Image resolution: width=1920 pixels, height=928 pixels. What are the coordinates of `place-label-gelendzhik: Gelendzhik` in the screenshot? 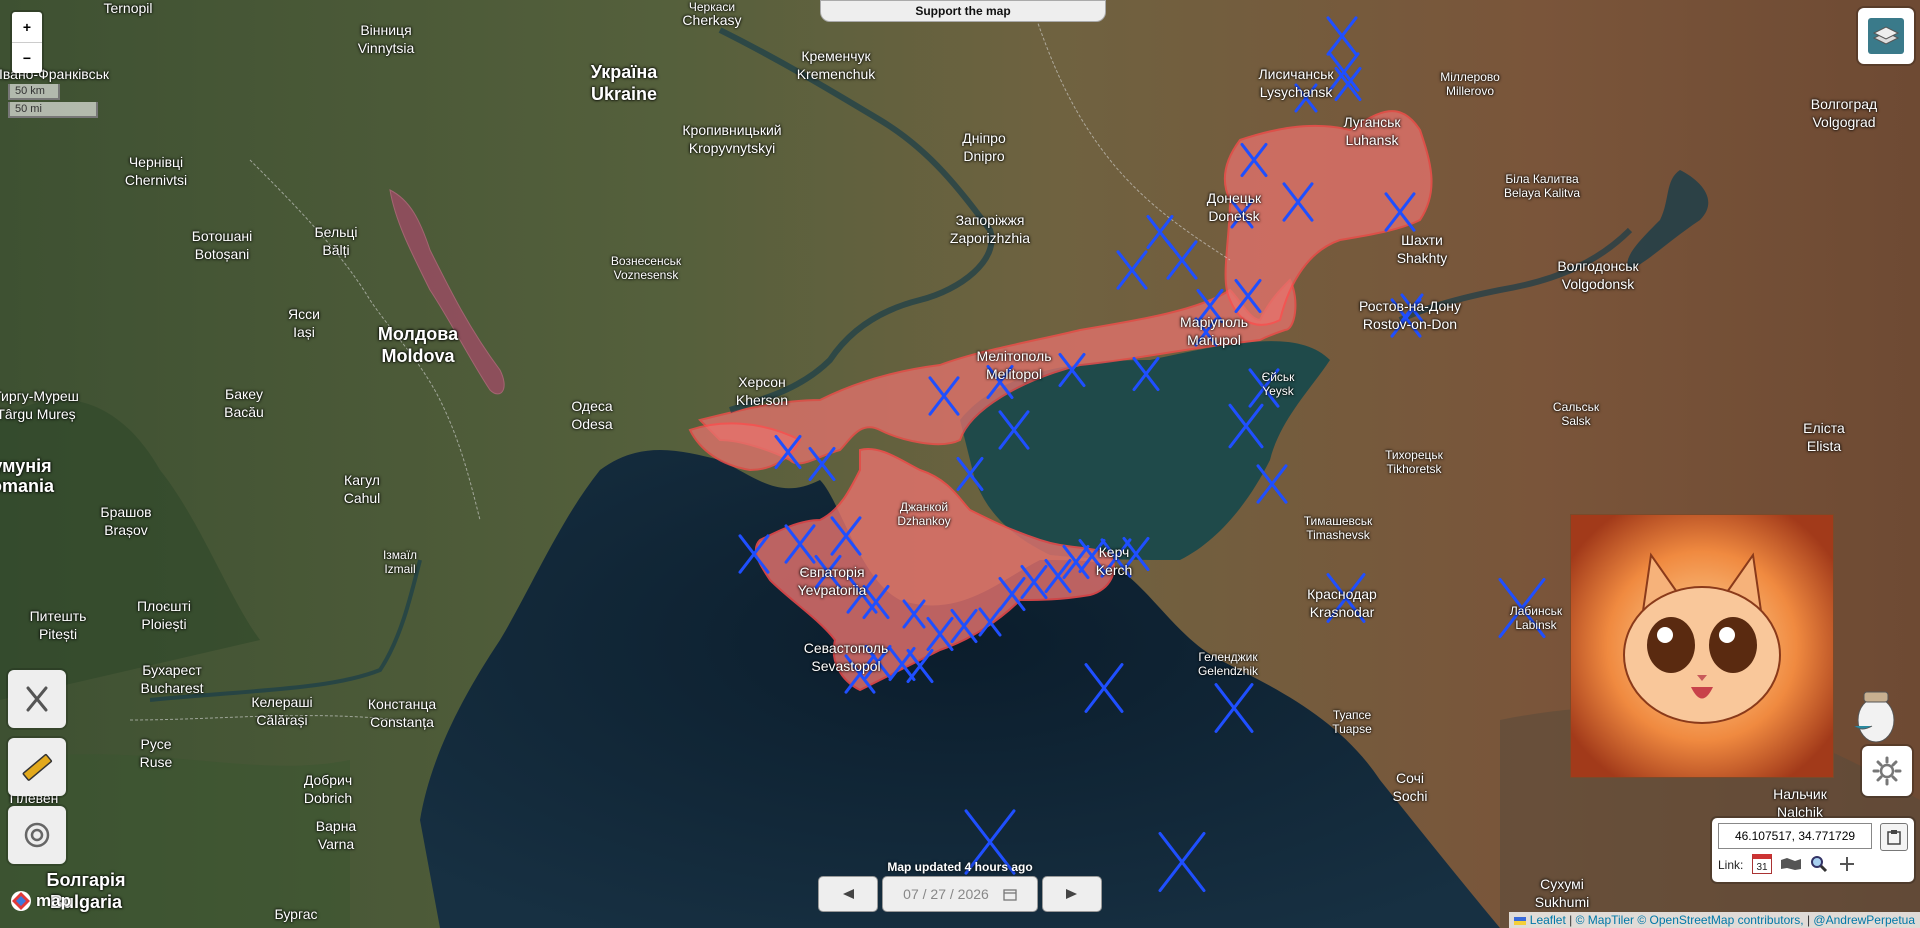 It's located at (1228, 671).